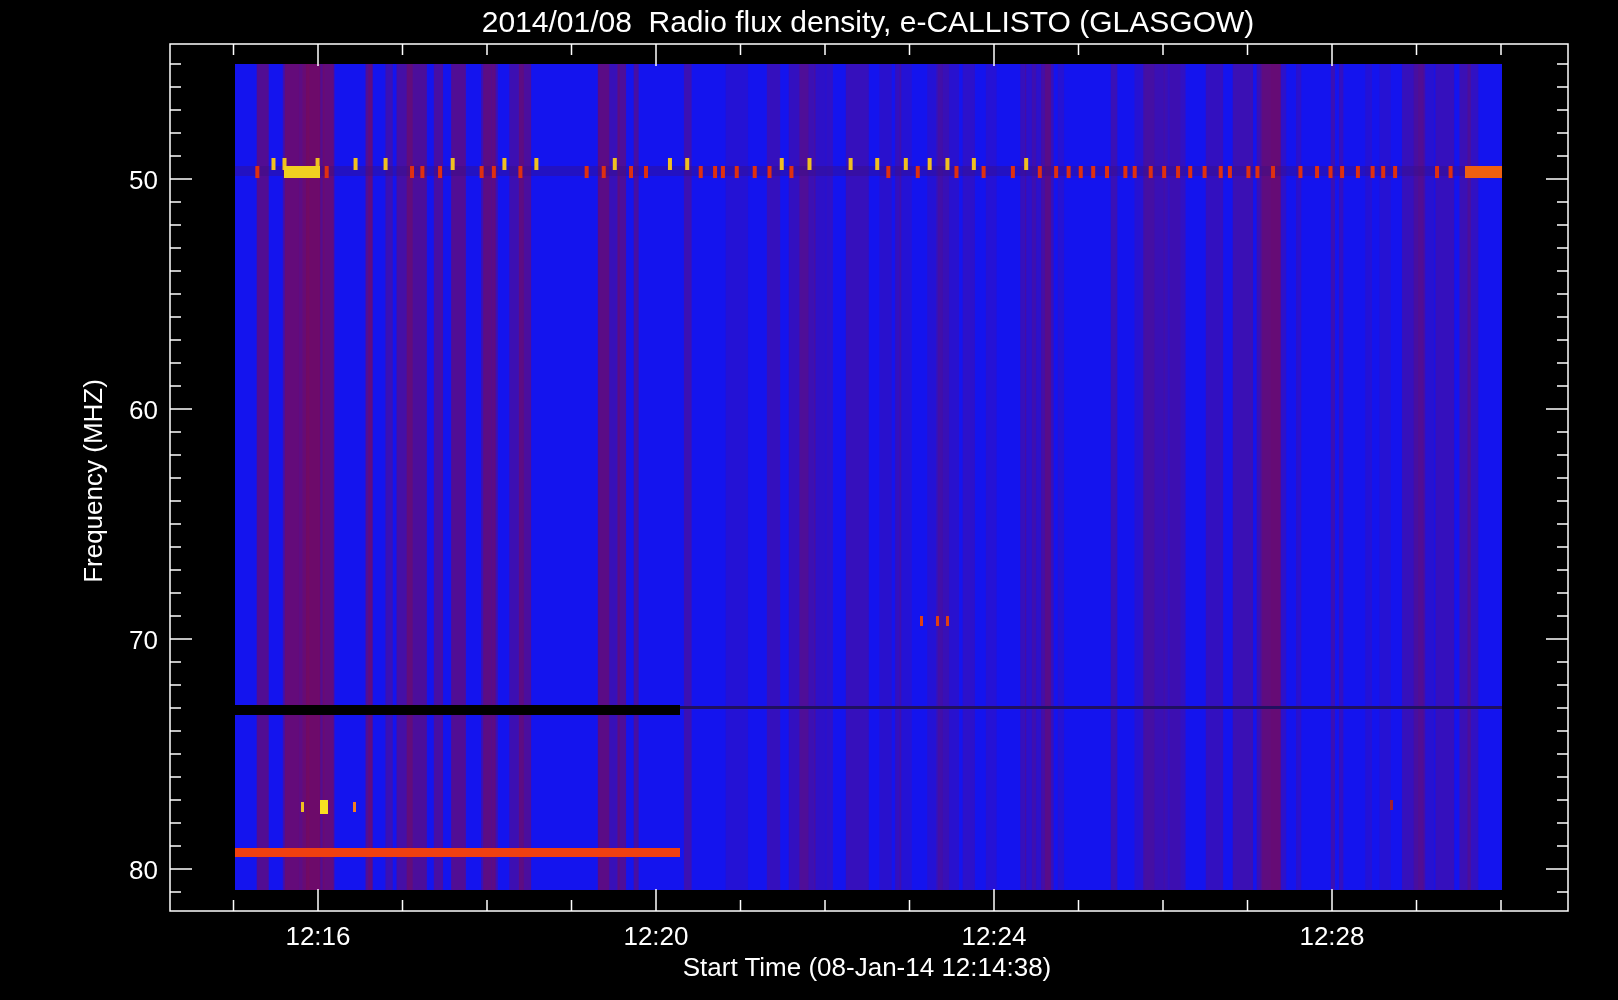  Describe the element at coordinates (93, 481) in the screenshot. I see `axis-label: Frequency (MHZ)` at that location.